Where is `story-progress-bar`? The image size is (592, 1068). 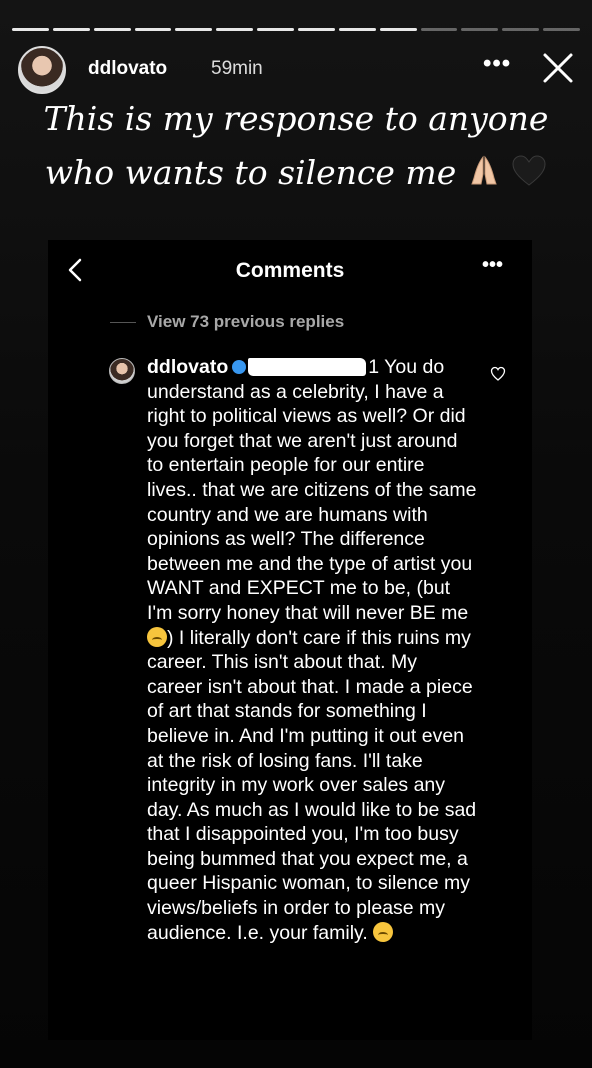 story-progress-bar is located at coordinates (296, 29).